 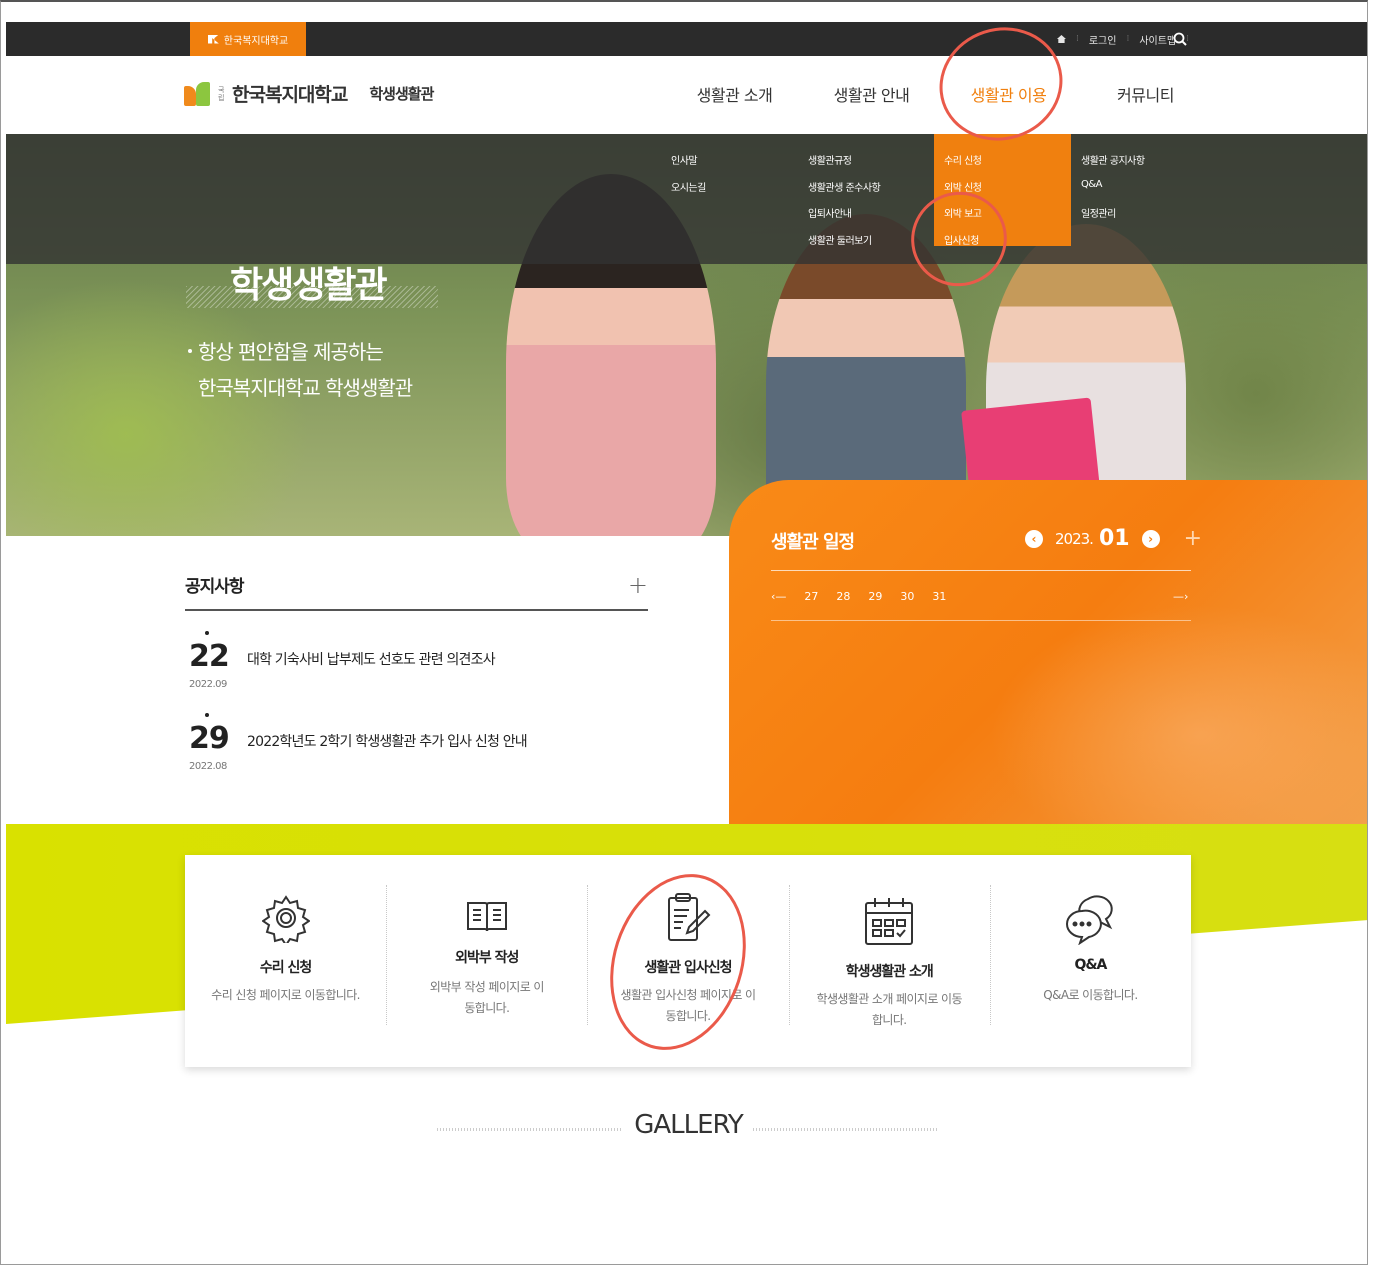 What do you see at coordinates (1180, 596) in the screenshot?
I see `next-week-arrow-icon: —›` at bounding box center [1180, 596].